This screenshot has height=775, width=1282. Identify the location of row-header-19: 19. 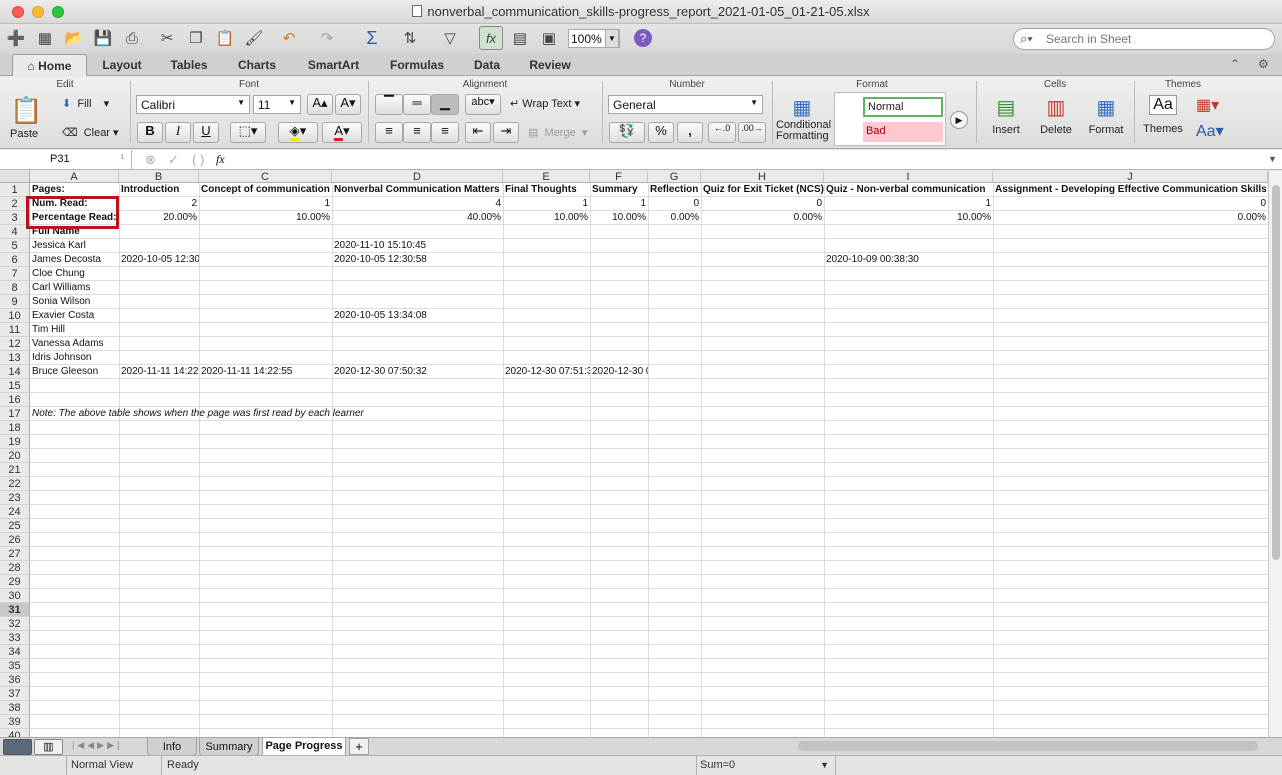
(15, 442).